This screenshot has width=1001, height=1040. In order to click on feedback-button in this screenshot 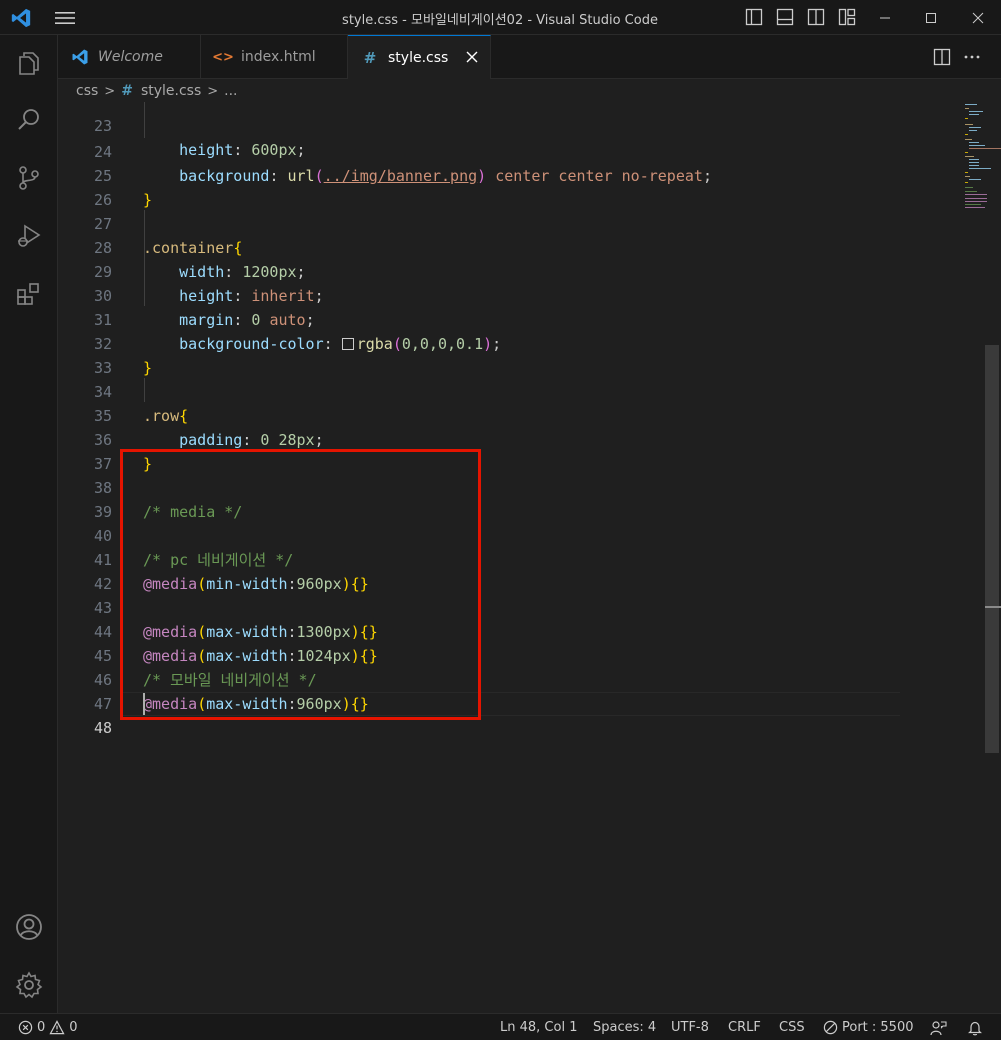, I will do `click(938, 1027)`.